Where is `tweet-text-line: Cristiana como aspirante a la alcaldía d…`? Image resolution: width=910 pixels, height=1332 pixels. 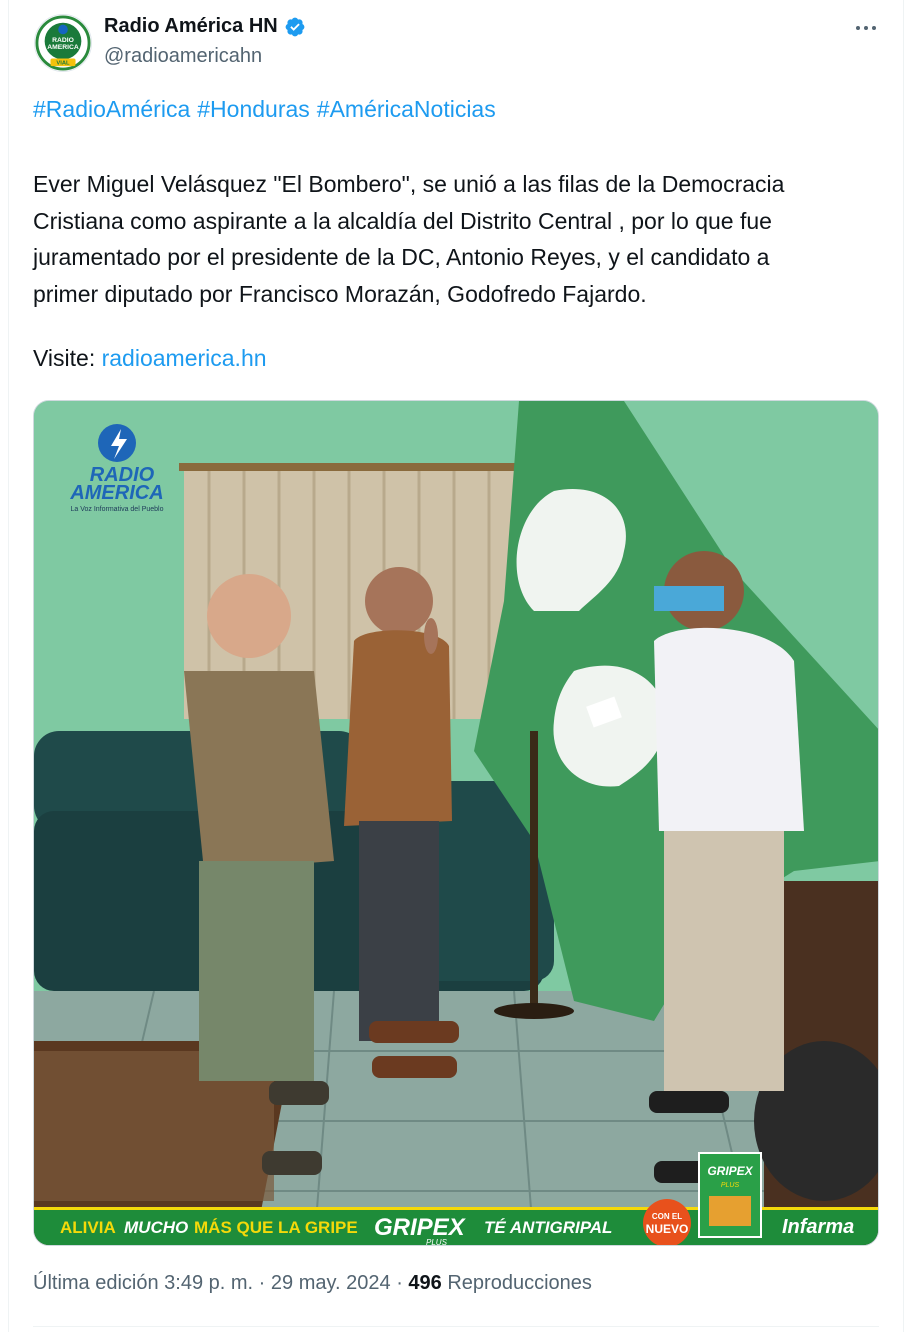
tweet-text-line: Cristiana como aspirante a la alcaldía d… is located at coordinates (402, 220).